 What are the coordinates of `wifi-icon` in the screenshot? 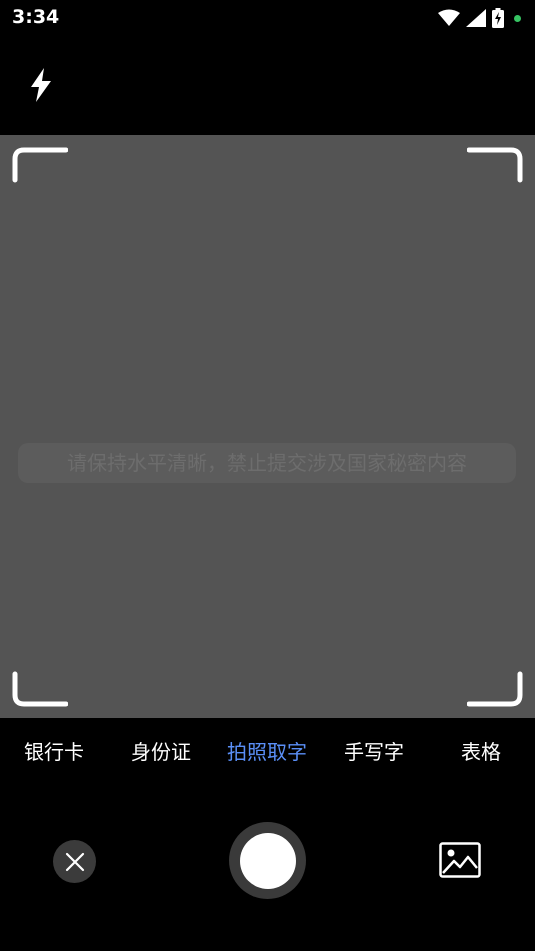 It's located at (449, 17).